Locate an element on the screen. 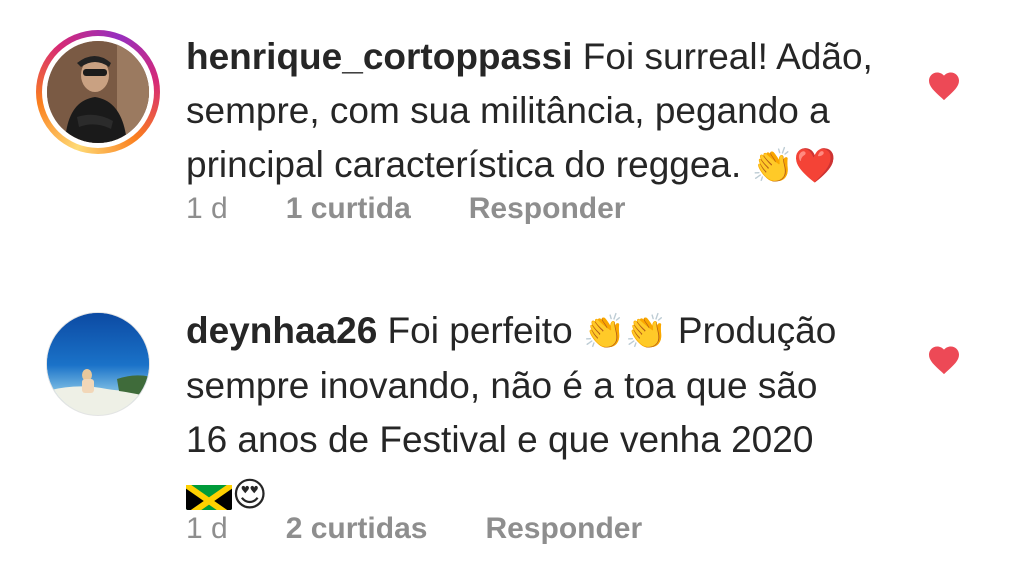 The height and width of the screenshot is (571, 1024). avatar-container is located at coordinates (98, 364).